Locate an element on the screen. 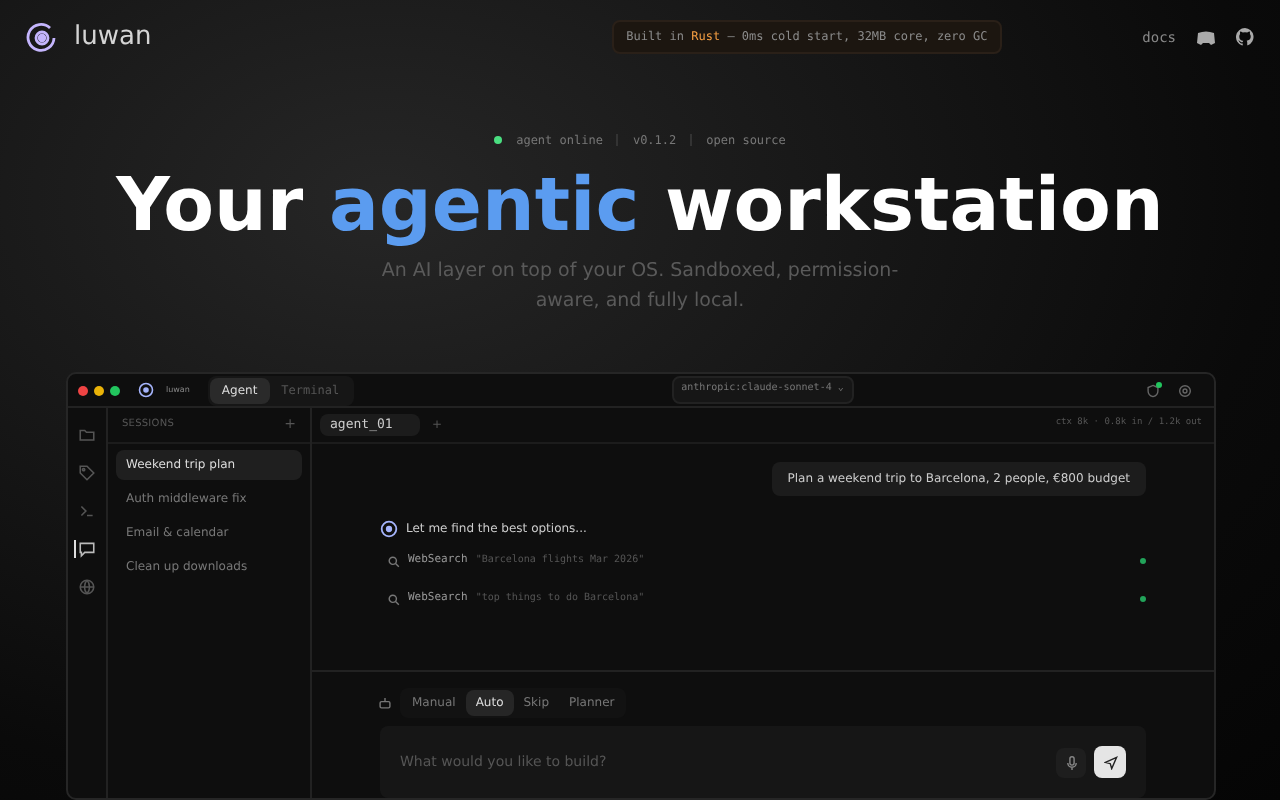 This screenshot has height=800, width=1280. settings-icon is located at coordinates (1185, 390).